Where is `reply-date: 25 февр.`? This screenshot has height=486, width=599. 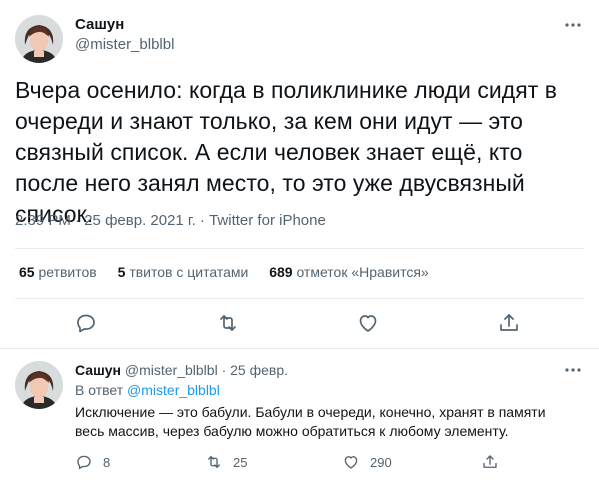
reply-date: 25 февр. is located at coordinates (259, 370).